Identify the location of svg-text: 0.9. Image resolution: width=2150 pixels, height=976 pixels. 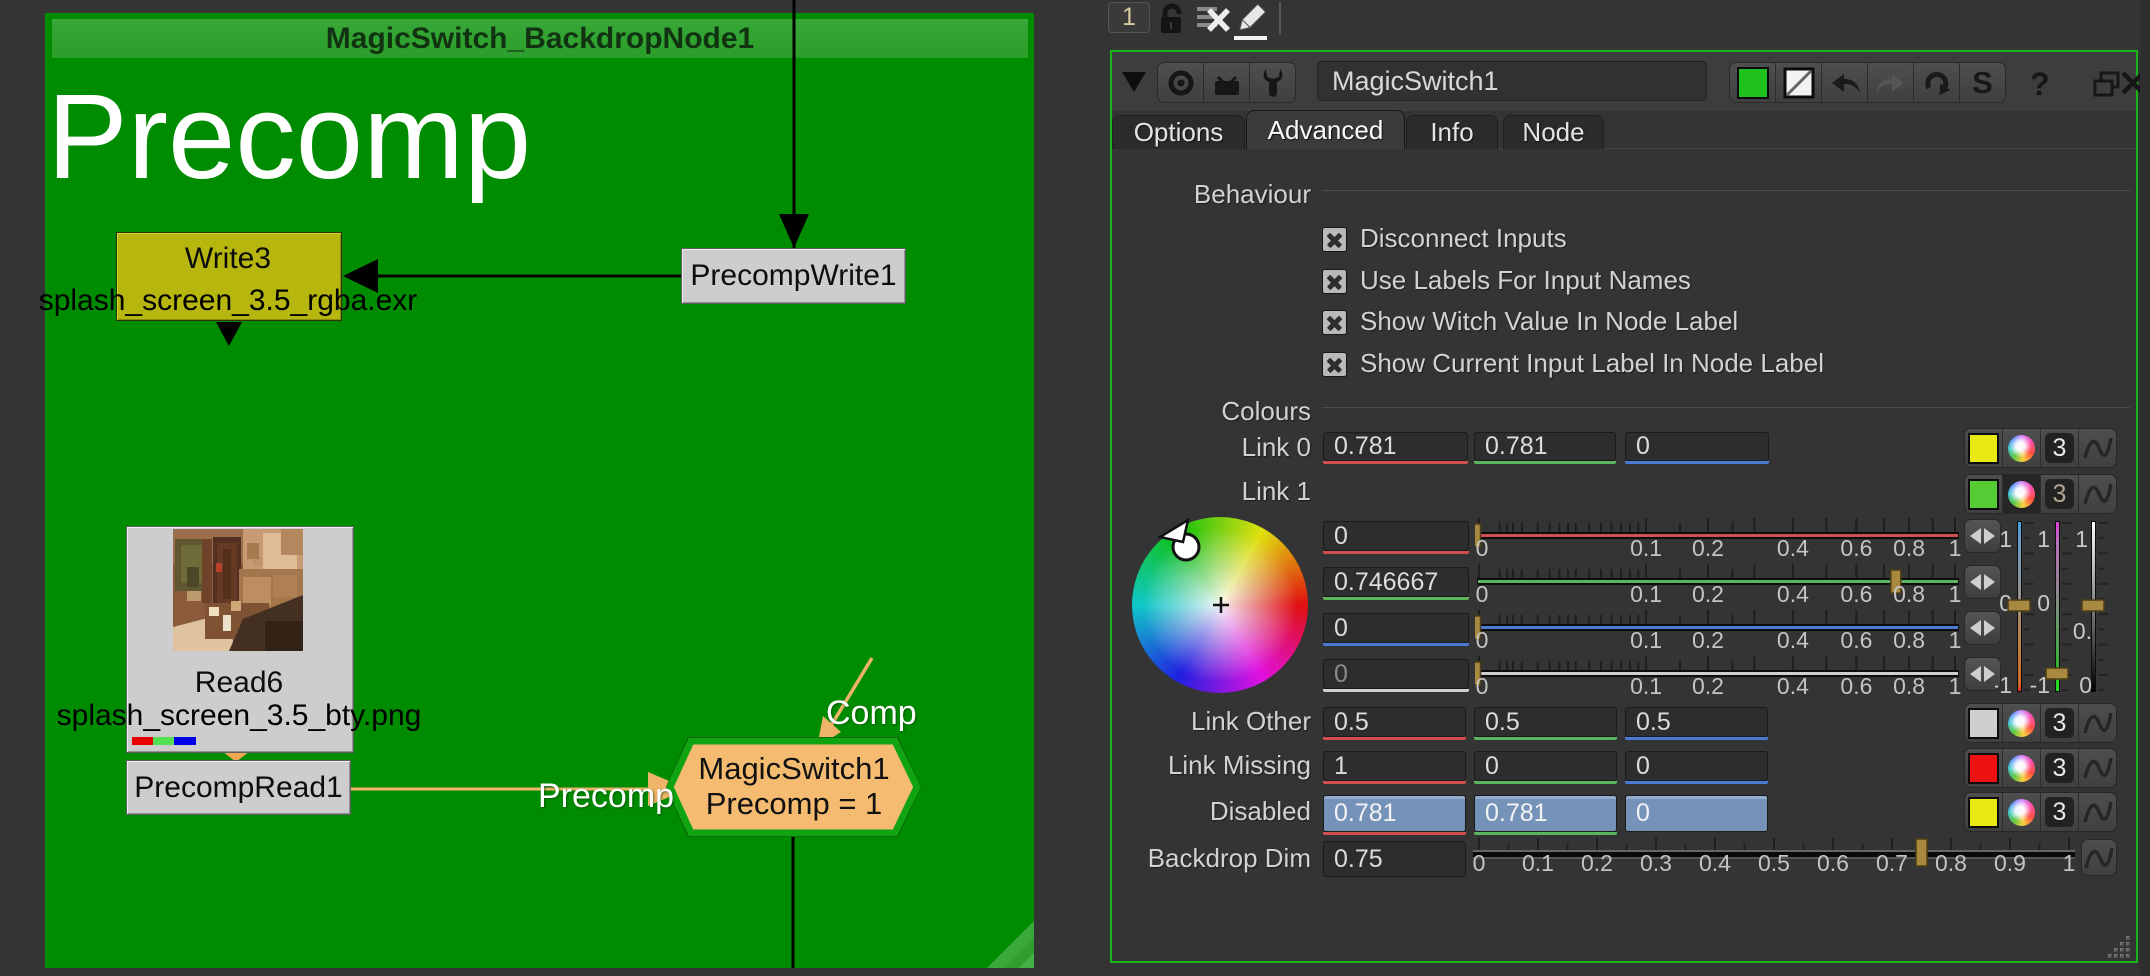
(2010, 863).